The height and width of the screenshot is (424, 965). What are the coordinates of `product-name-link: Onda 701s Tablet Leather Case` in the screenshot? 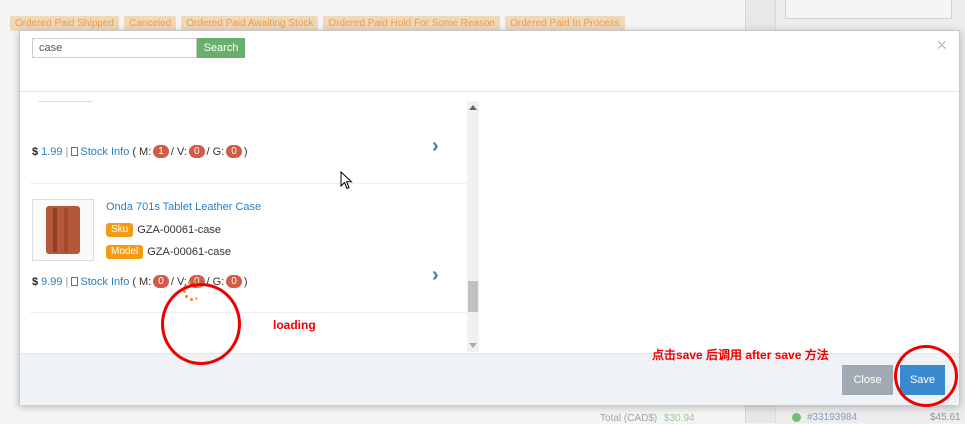 It's located at (183, 207).